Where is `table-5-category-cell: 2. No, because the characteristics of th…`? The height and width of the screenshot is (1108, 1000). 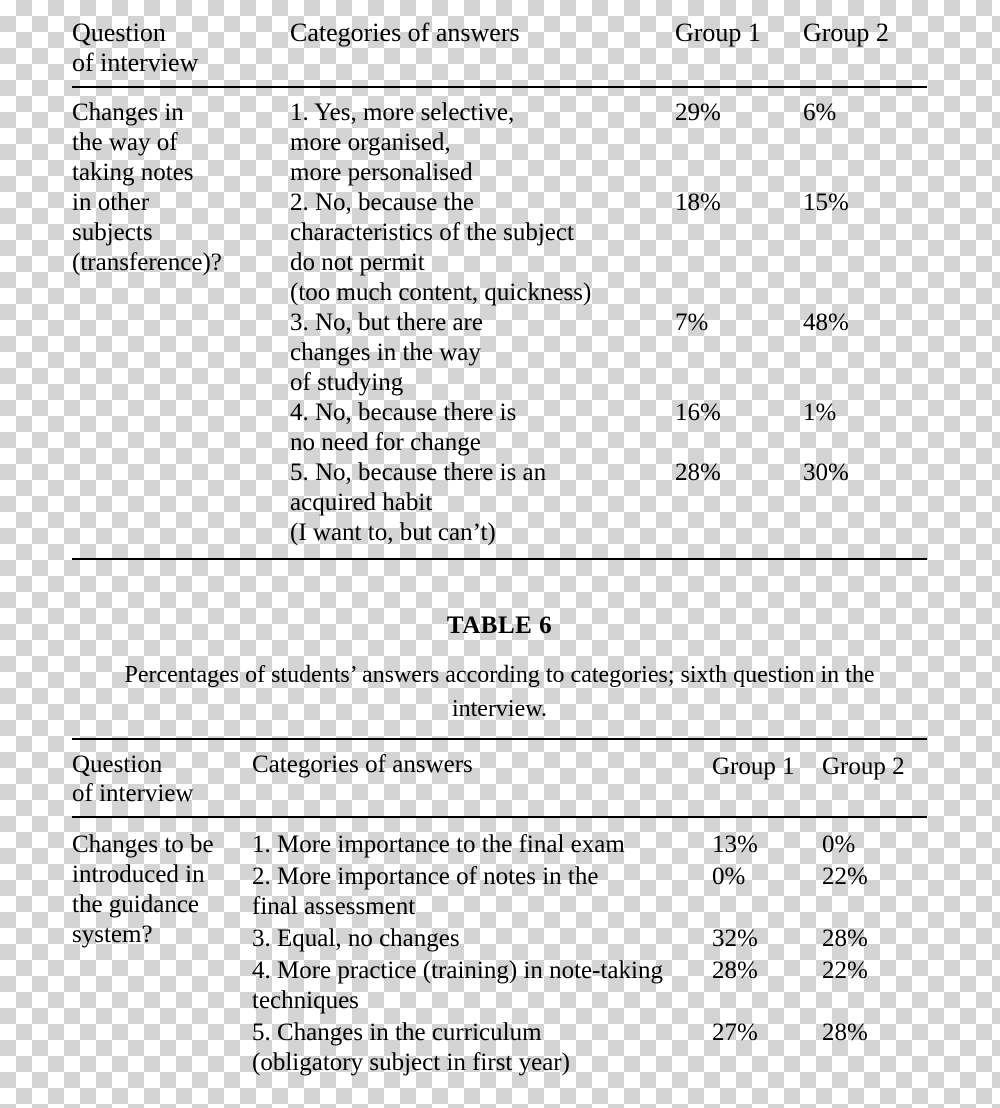 table-5-category-cell: 2. No, because the characteristics of th… is located at coordinates (482, 248).